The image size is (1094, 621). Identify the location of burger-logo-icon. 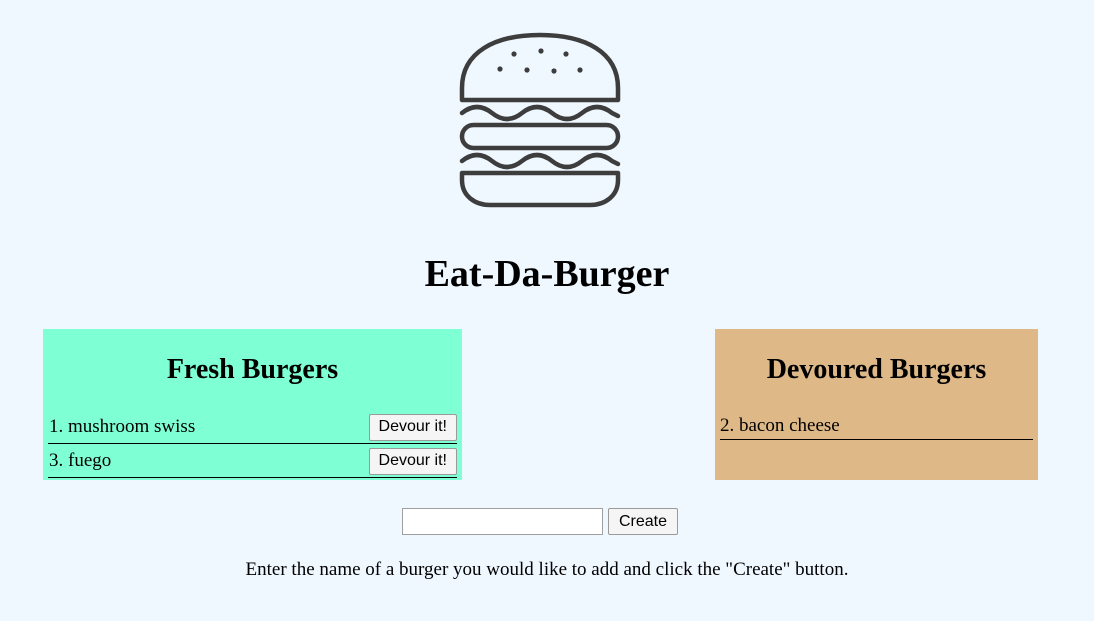
(540, 120).